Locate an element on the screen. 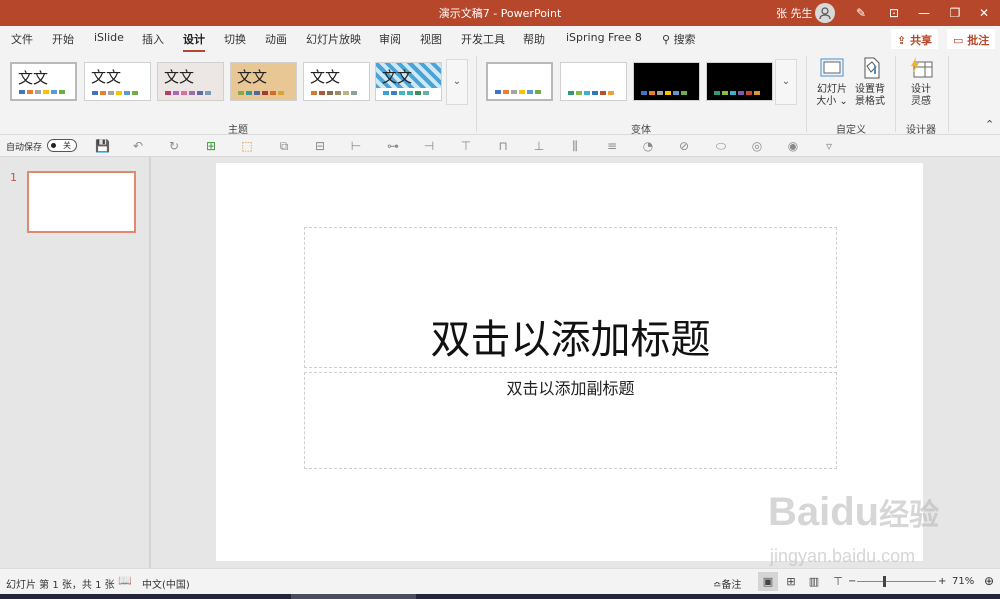 The width and height of the screenshot is (1000, 599). title-placeholder: 双击以添加标题 is located at coordinates (570, 297).